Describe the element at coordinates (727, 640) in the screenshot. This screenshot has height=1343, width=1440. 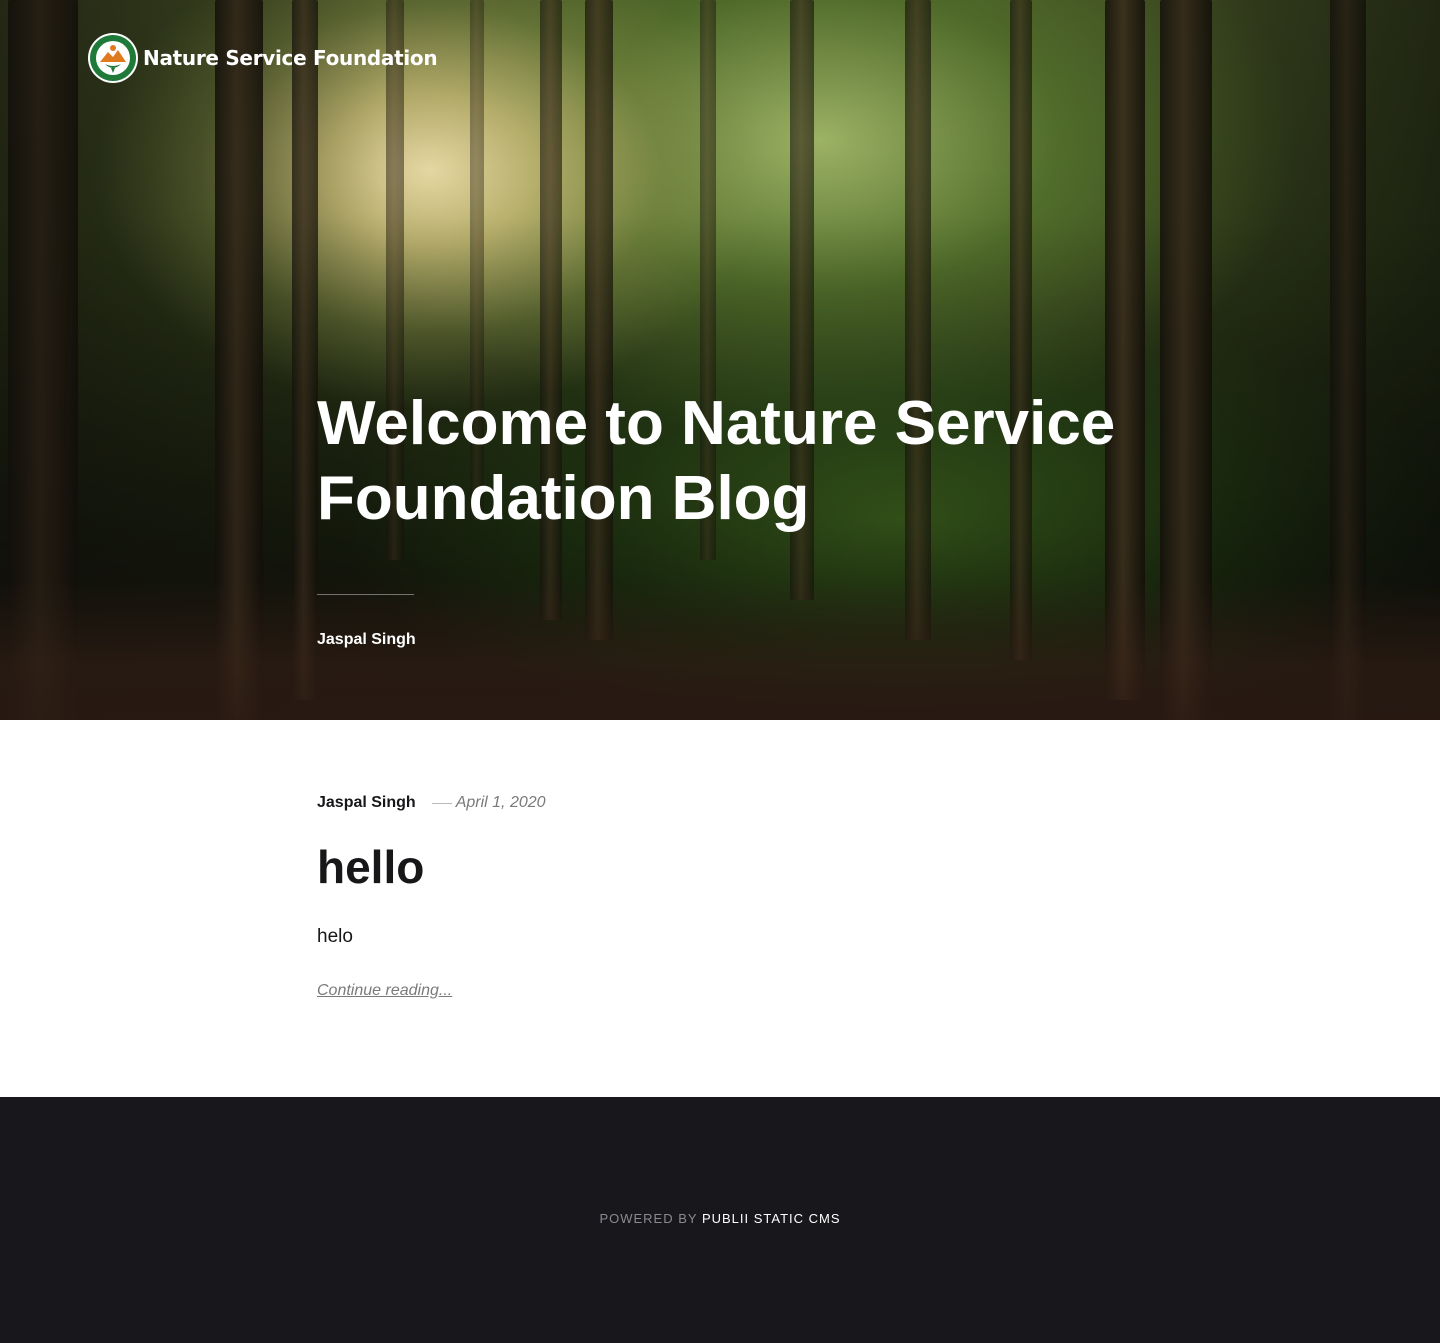
I see `hero-author-link: Jaspal Singh` at that location.